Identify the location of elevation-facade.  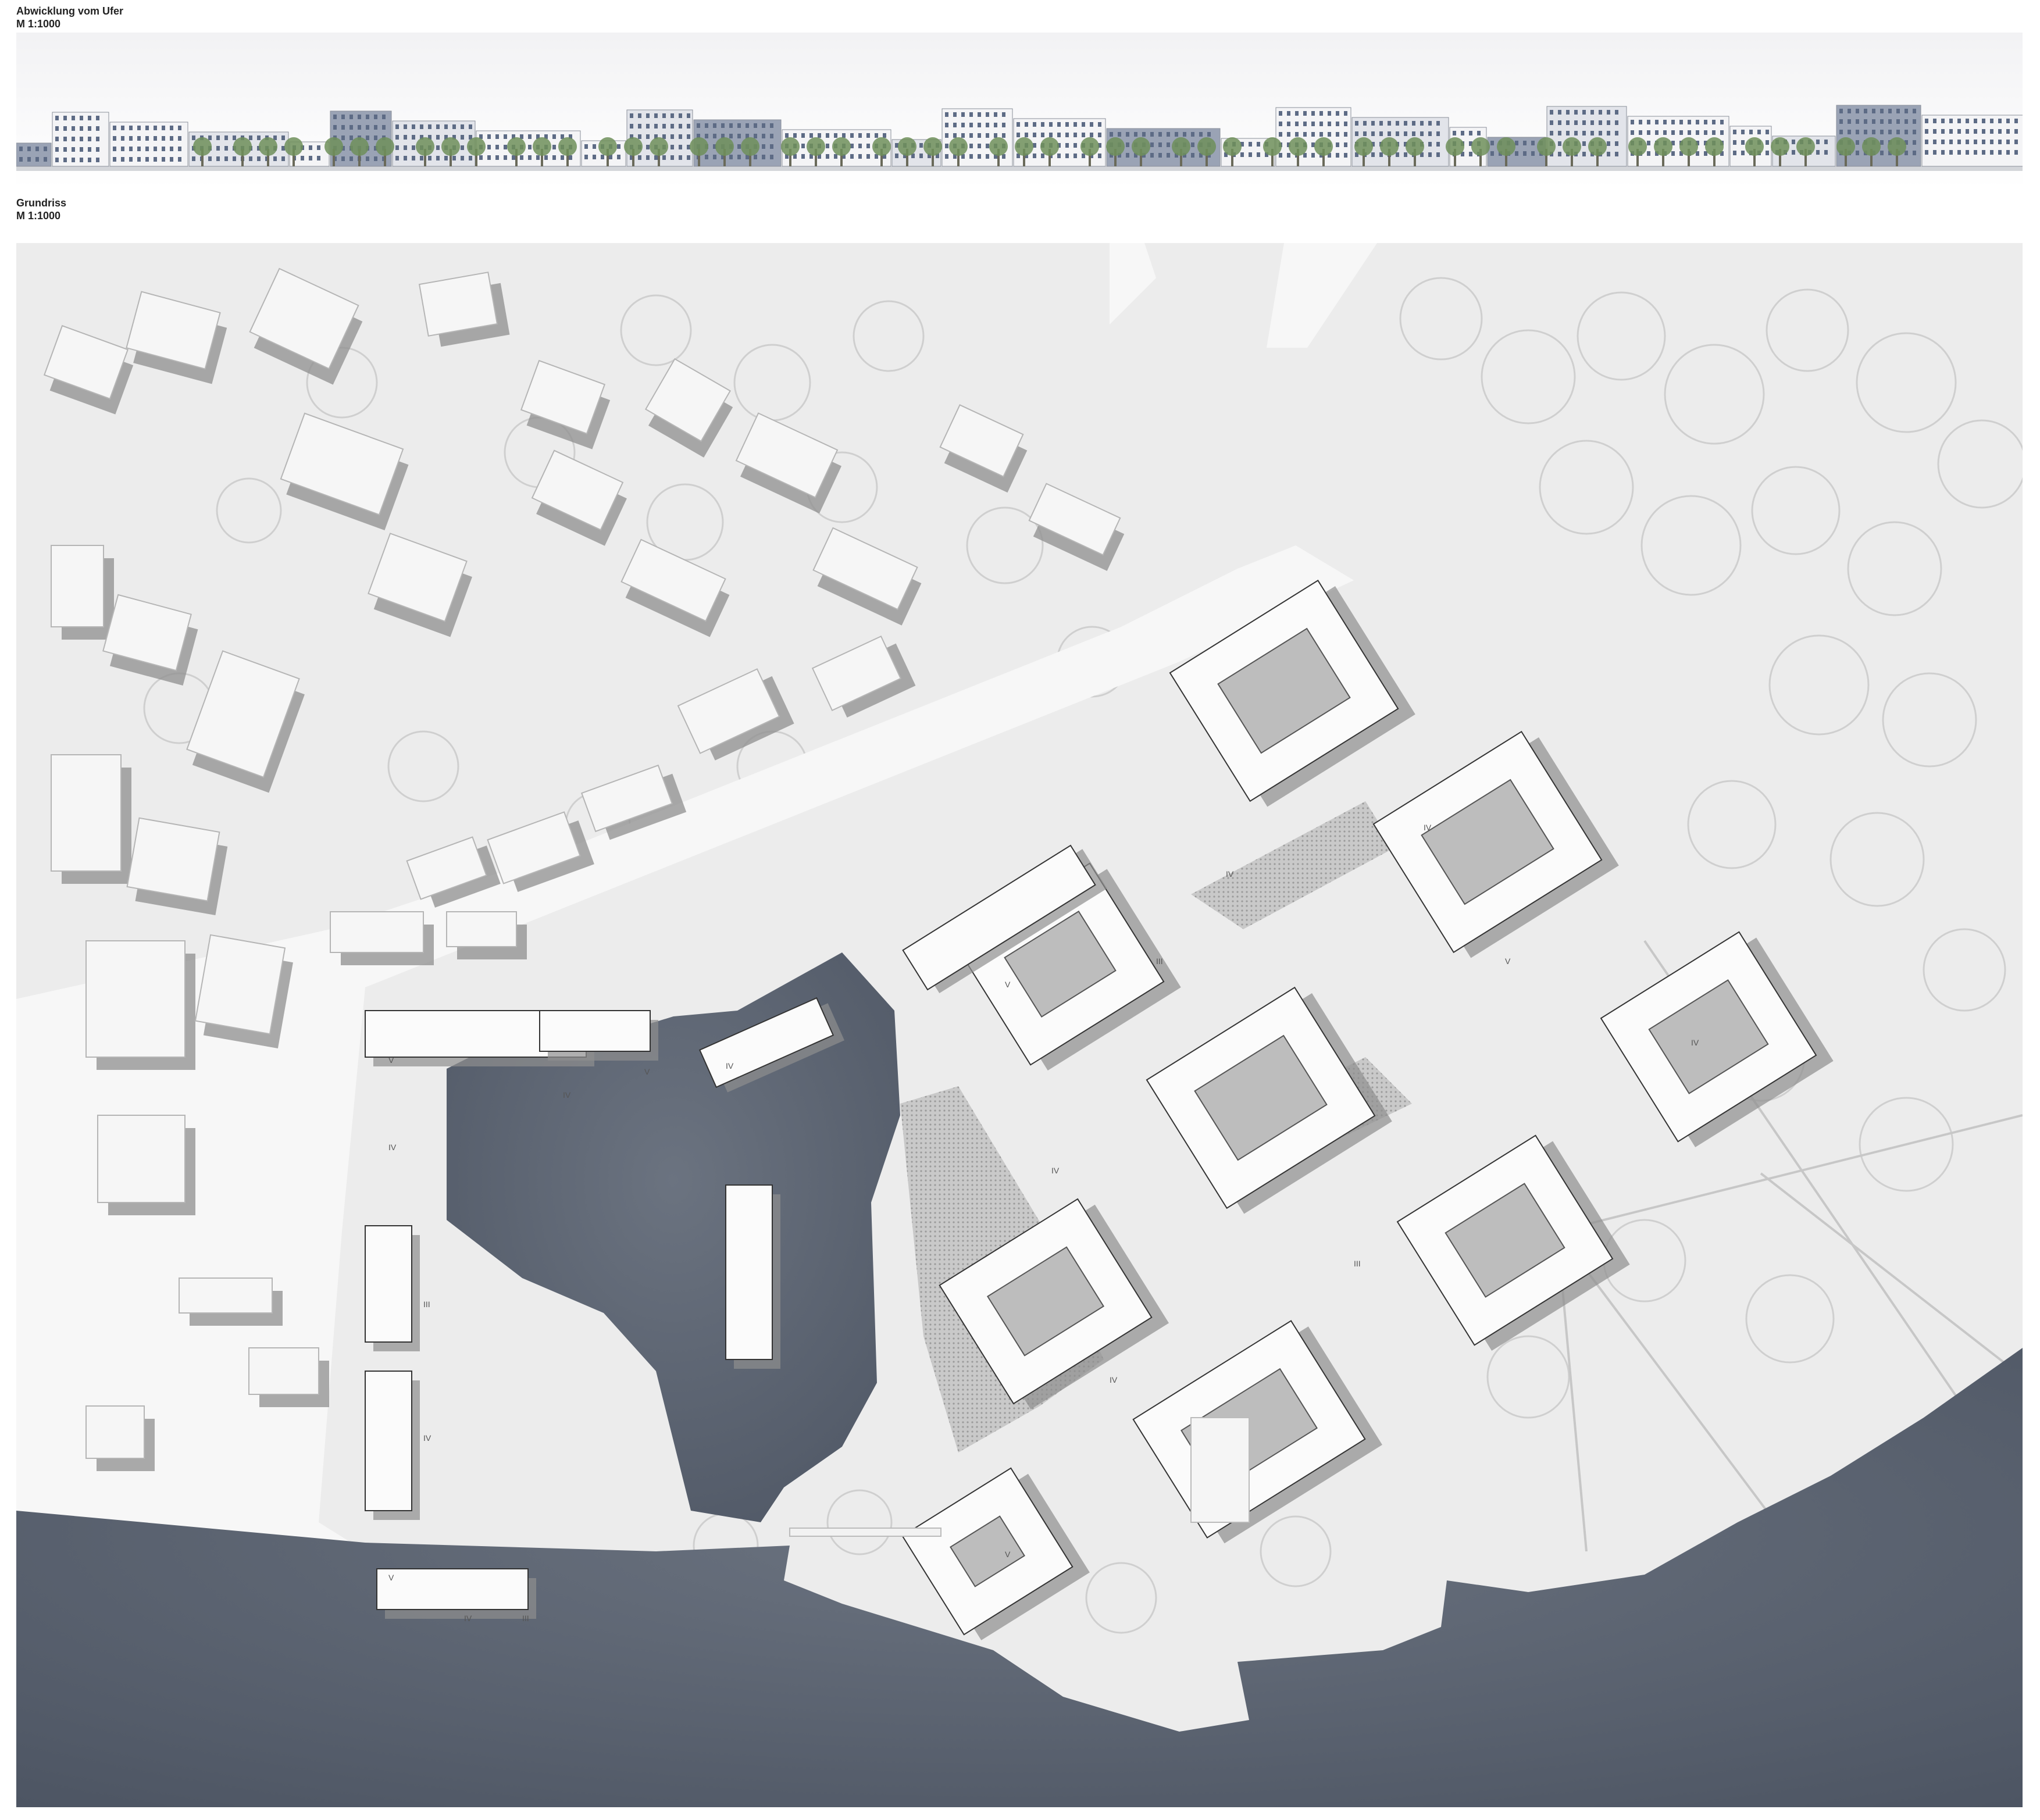
(1586, 137).